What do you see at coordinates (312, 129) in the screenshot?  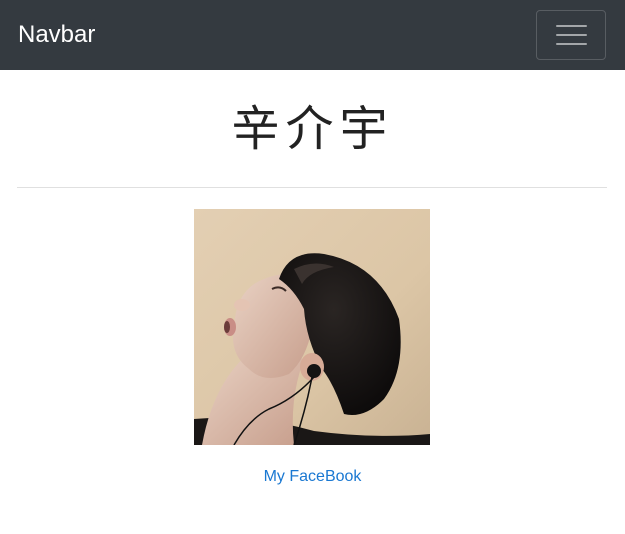 I see `page-title: 辛介宇` at bounding box center [312, 129].